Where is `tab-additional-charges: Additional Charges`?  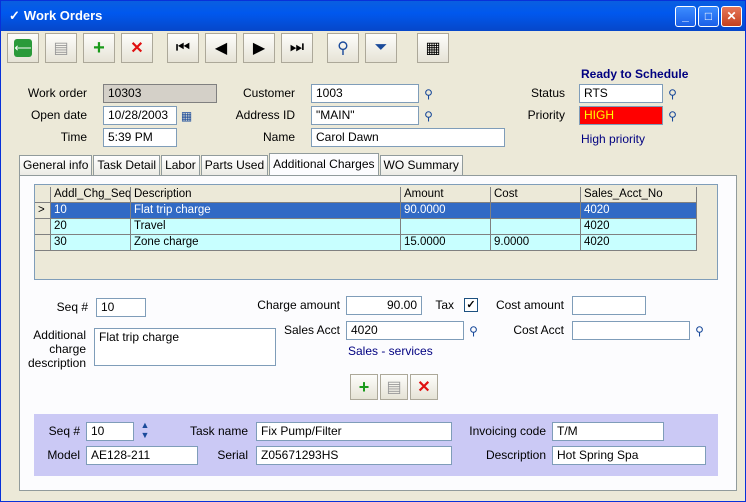 tab-additional-charges: Additional Charges is located at coordinates (324, 164).